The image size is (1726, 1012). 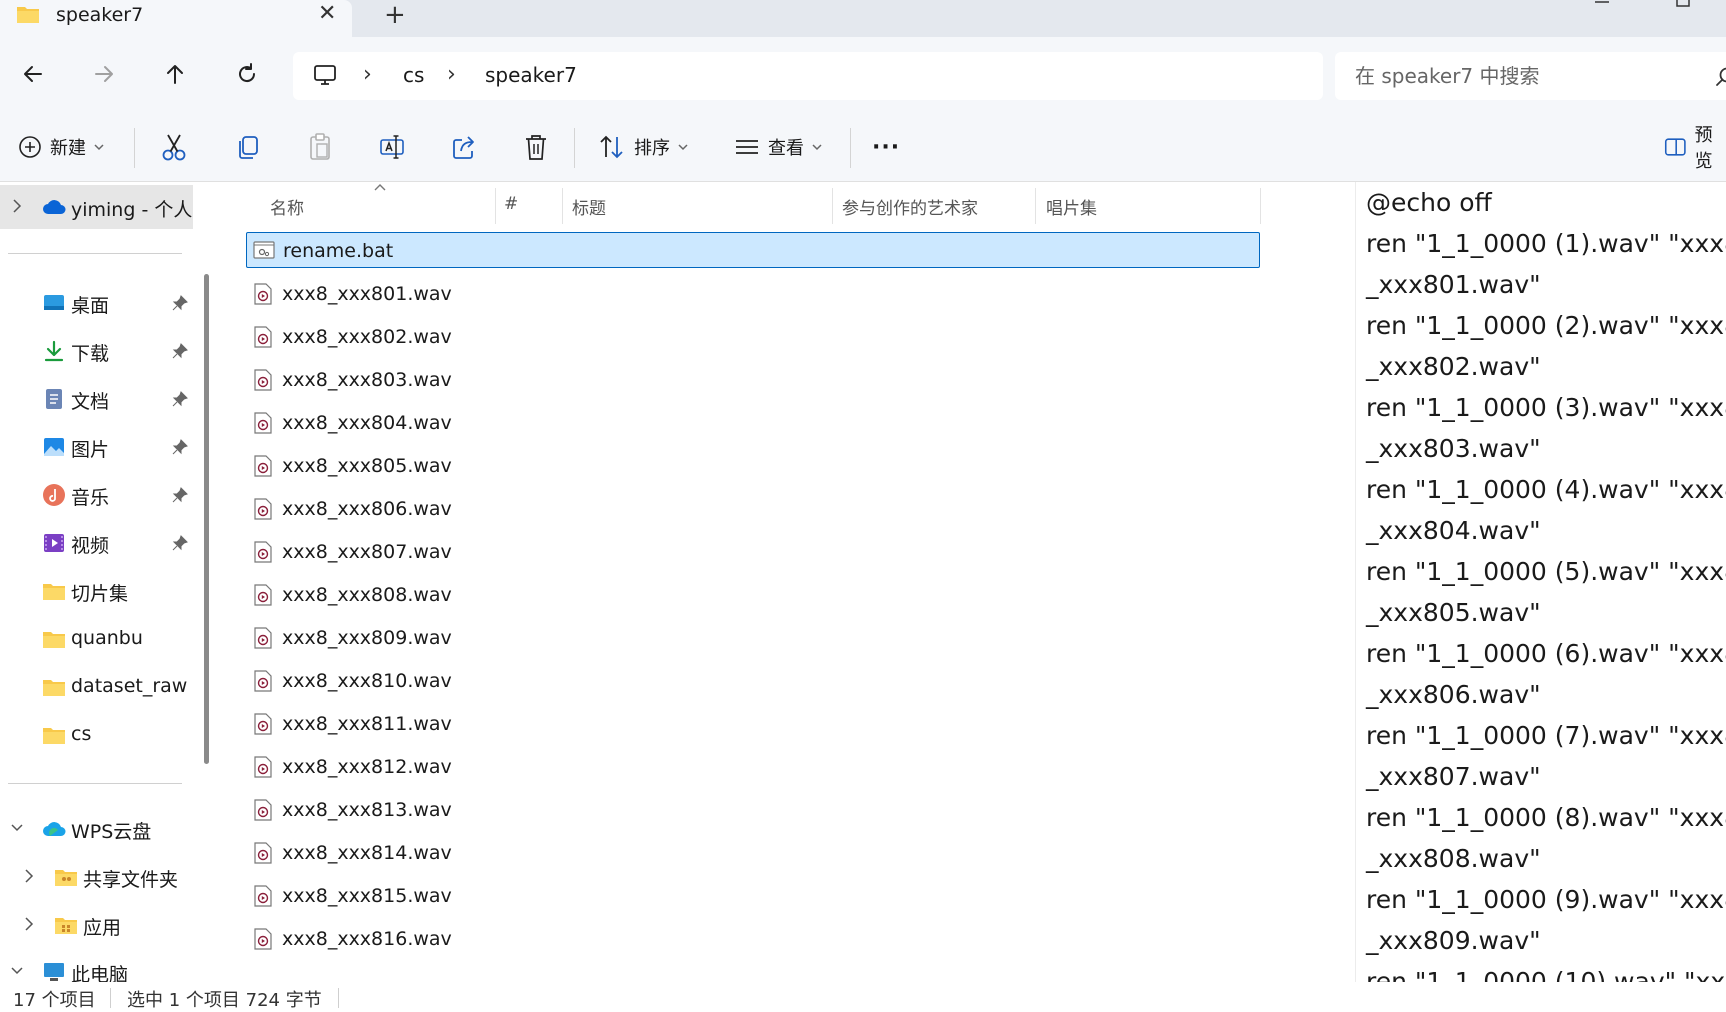 I want to click on paste-icon, so click(x=320, y=147).